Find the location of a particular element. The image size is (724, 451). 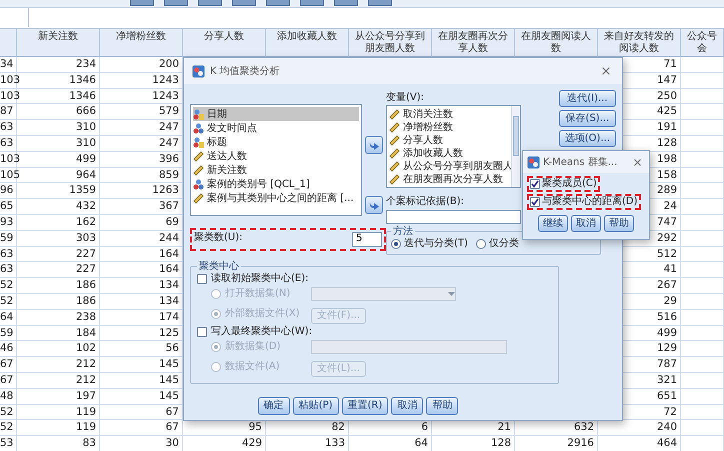

table-cell: 184 is located at coordinates (58, 334).